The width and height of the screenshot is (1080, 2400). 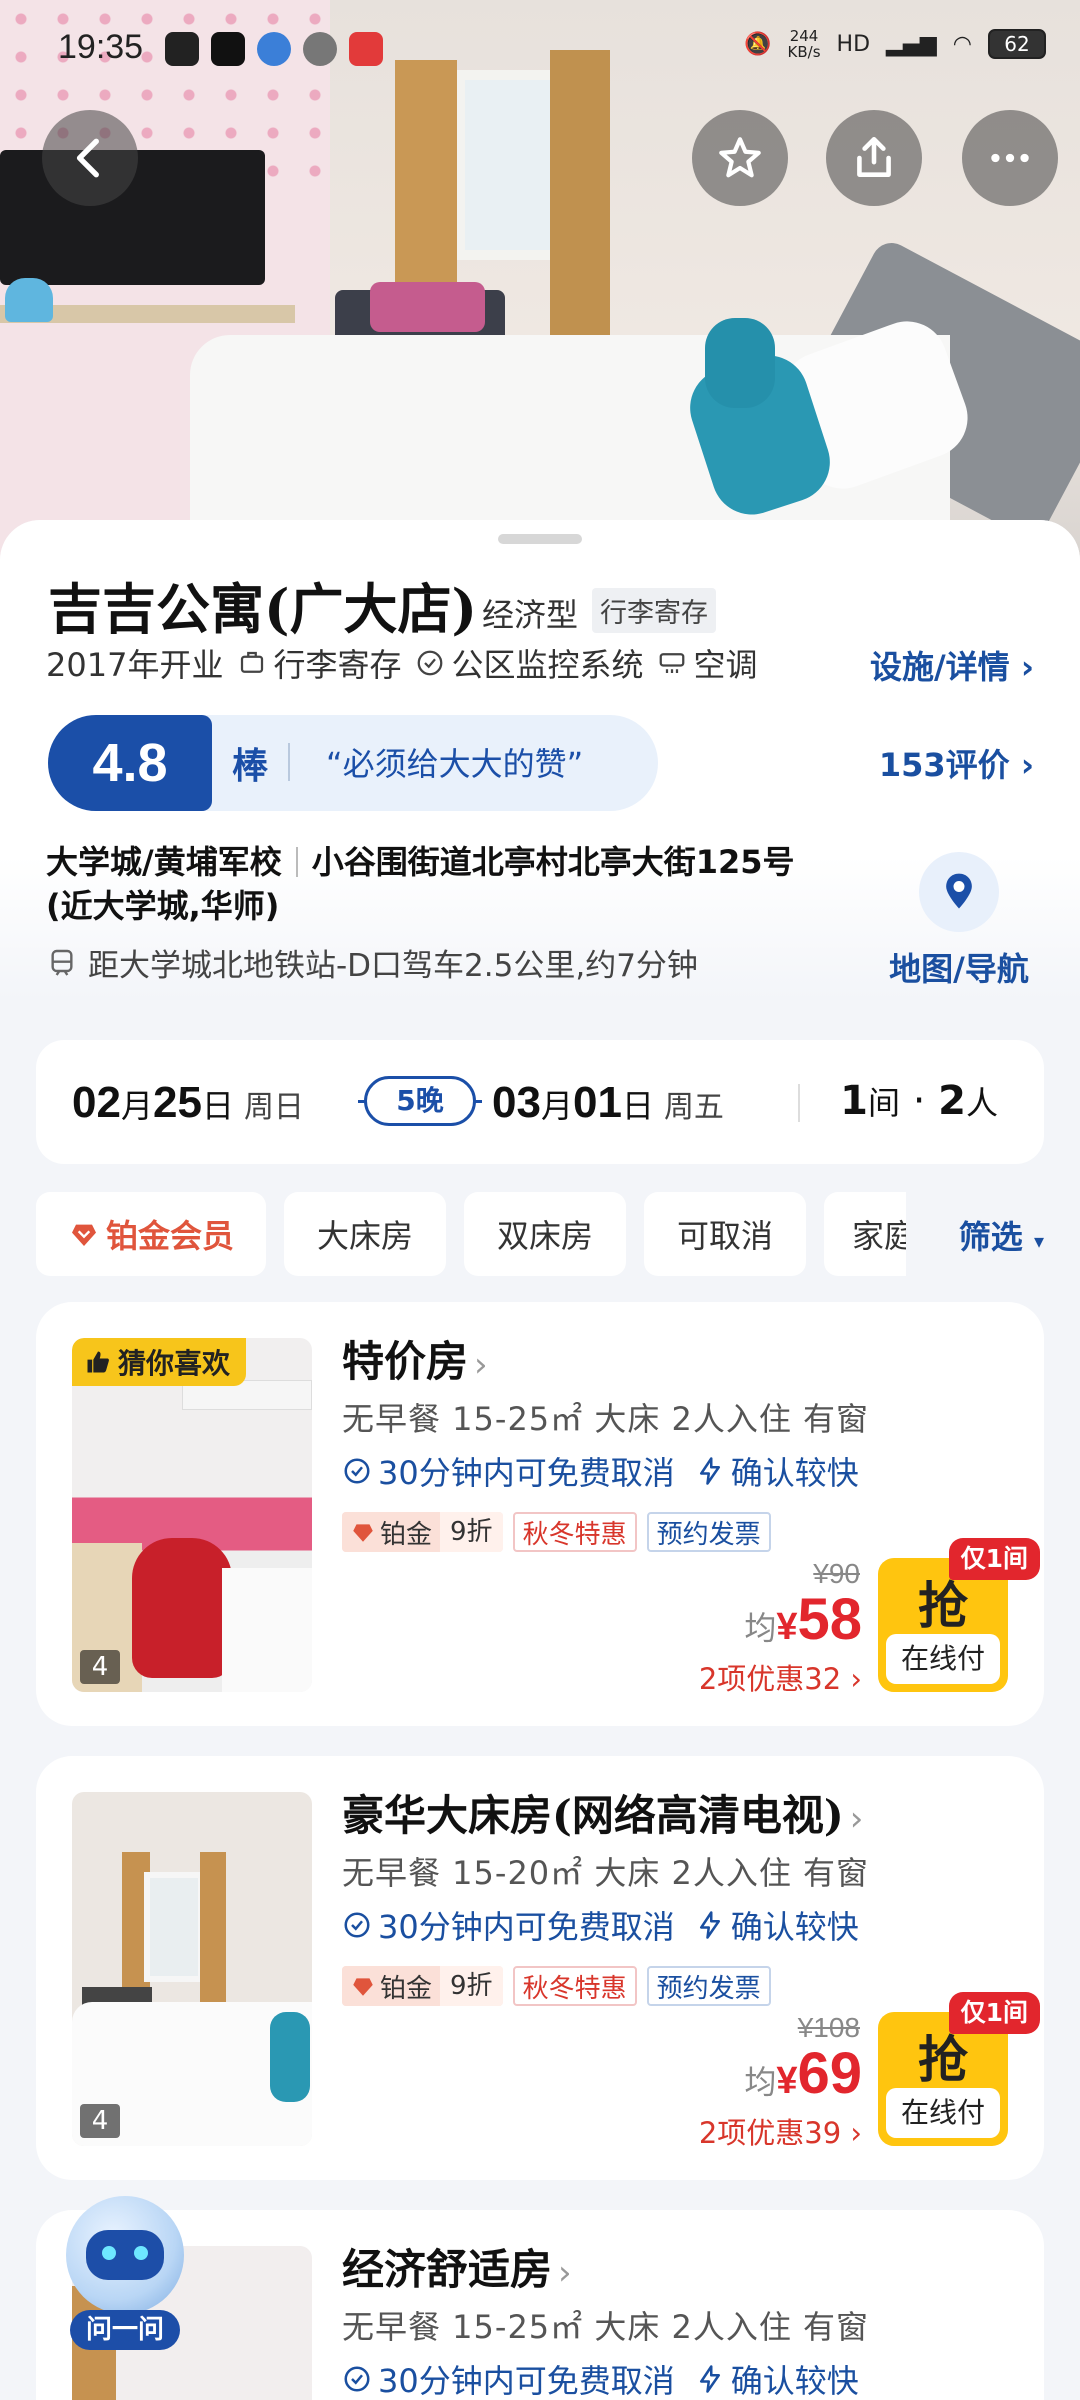 I want to click on discount-link: 2项优惠39 ›, so click(x=780, y=2131).